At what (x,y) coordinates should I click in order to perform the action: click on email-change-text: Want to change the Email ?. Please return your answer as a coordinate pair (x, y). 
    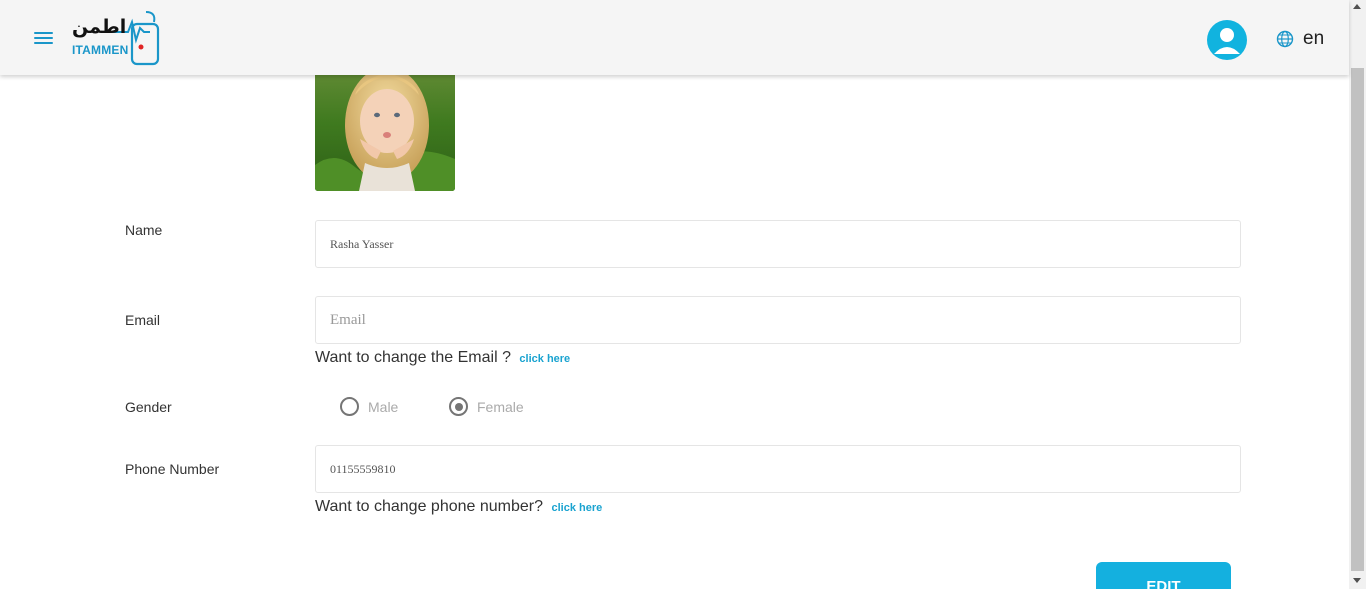
    Looking at the image, I should click on (413, 357).